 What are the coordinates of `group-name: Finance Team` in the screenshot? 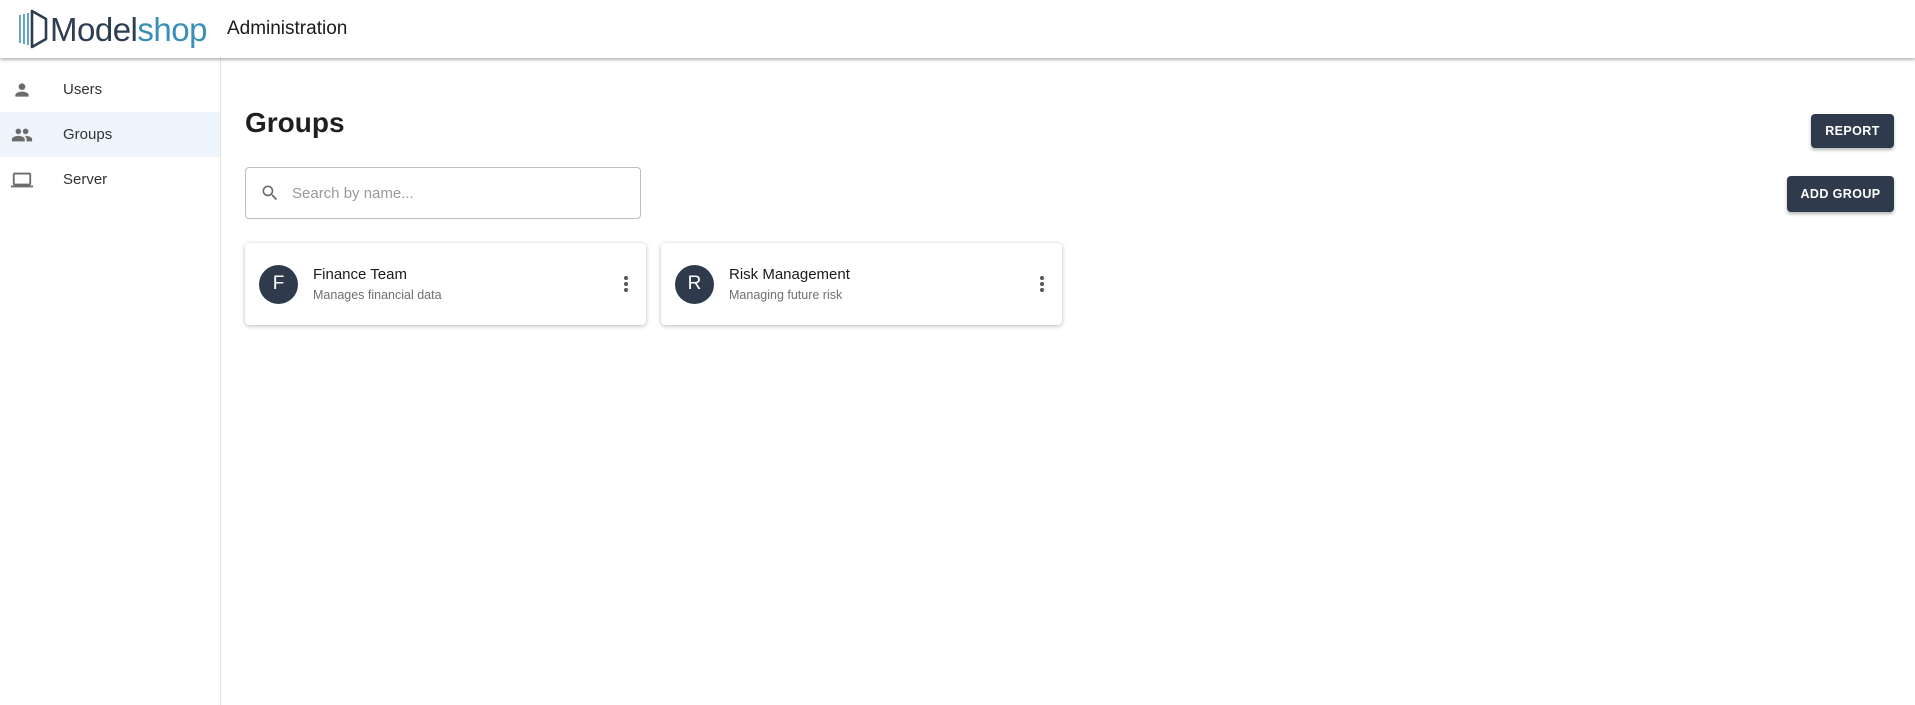 It's located at (360, 274).